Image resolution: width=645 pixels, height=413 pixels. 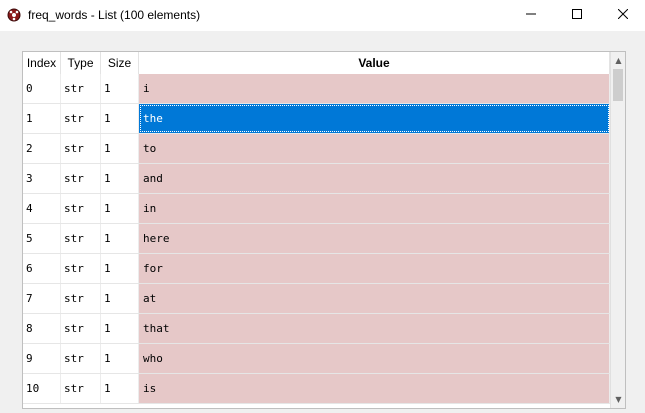 I want to click on value-cell: i, so click(x=374, y=88).